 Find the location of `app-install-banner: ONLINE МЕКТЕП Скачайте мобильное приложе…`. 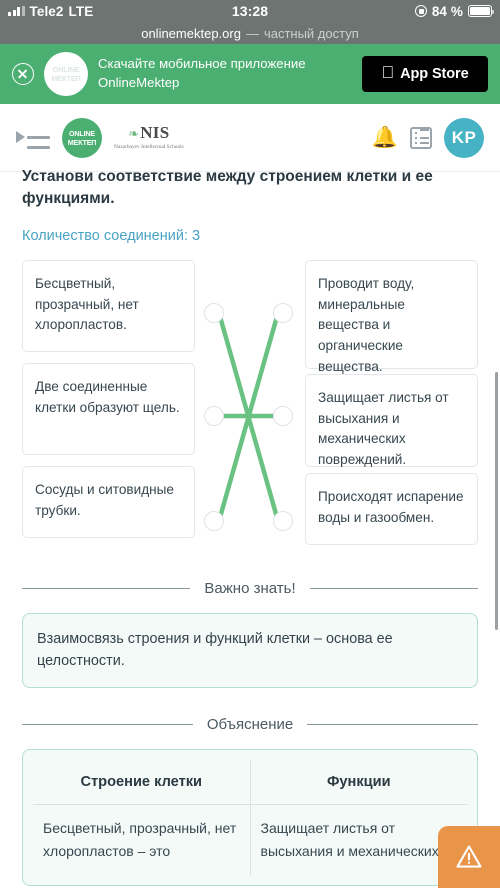

app-install-banner: ONLINE МЕКТЕП Скачайте мобильное приложе… is located at coordinates (250, 74).